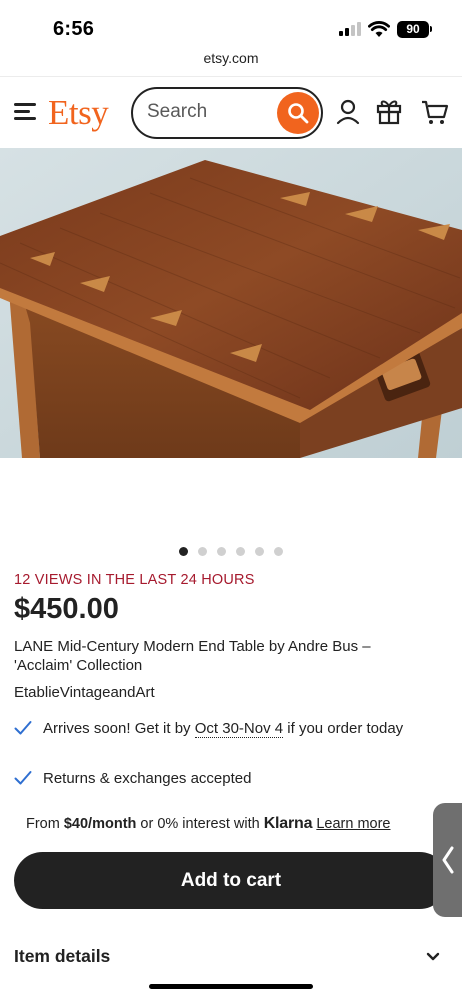 This screenshot has width=462, height=1000. What do you see at coordinates (379, 29) in the screenshot?
I see `wifi-icon` at bounding box center [379, 29].